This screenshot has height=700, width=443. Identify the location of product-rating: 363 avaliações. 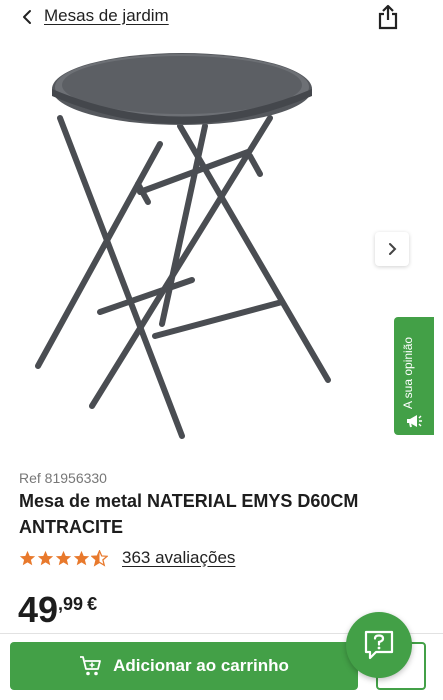
(127, 558).